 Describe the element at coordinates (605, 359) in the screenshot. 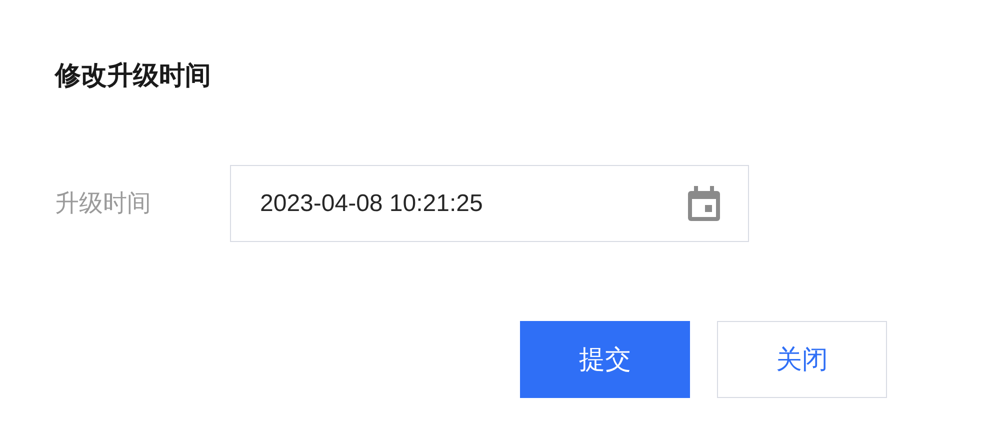

I see `submit-button: 提交` at that location.